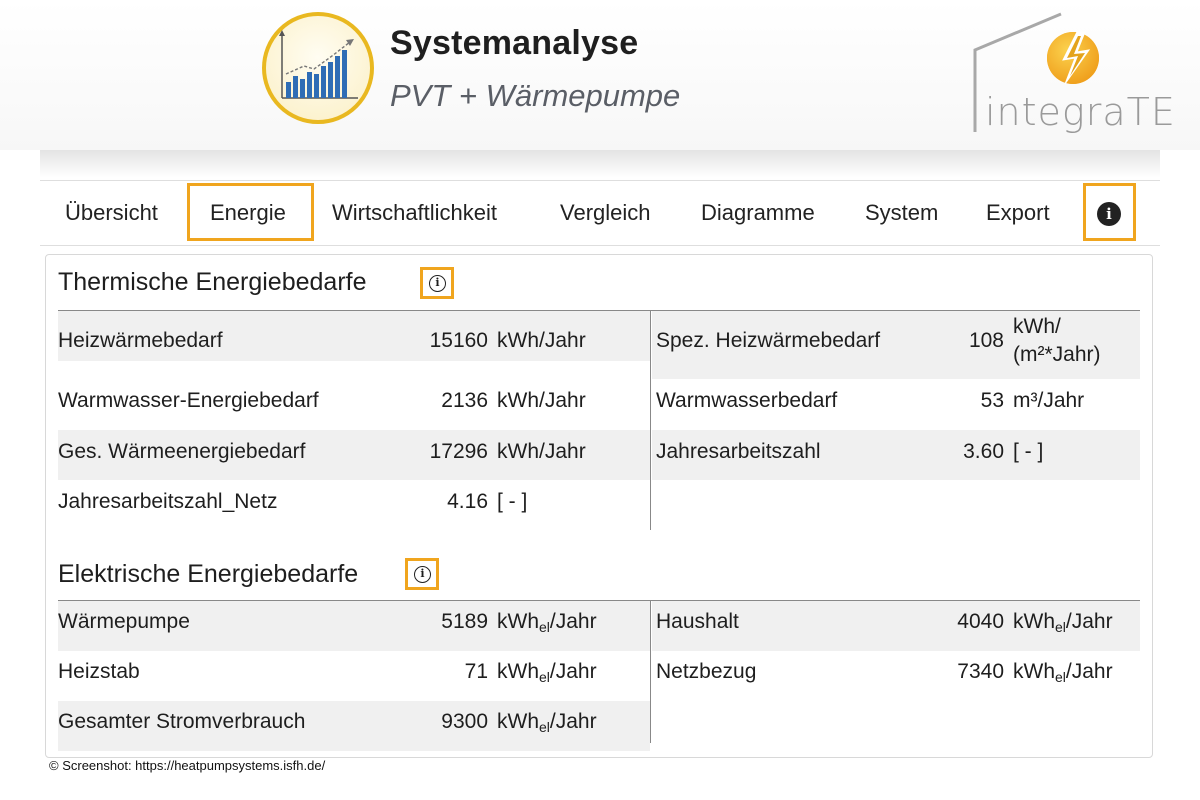 The height and width of the screenshot is (800, 1200). I want to click on brand-name: integraTE, so click(1080, 112).